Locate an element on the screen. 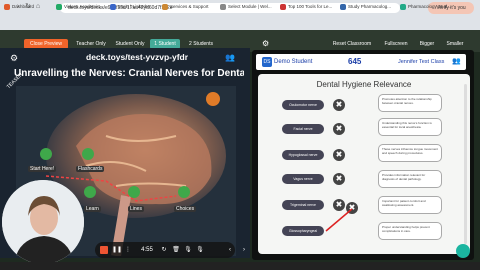 This screenshot has width=480, height=270. node-learn: Learn is located at coordinates (92, 209).